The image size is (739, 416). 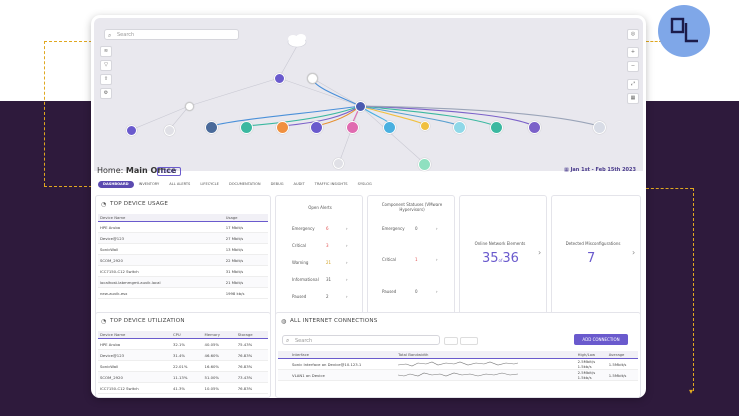 I want to click on column-header-cpu: CPU, so click(x=186, y=335).